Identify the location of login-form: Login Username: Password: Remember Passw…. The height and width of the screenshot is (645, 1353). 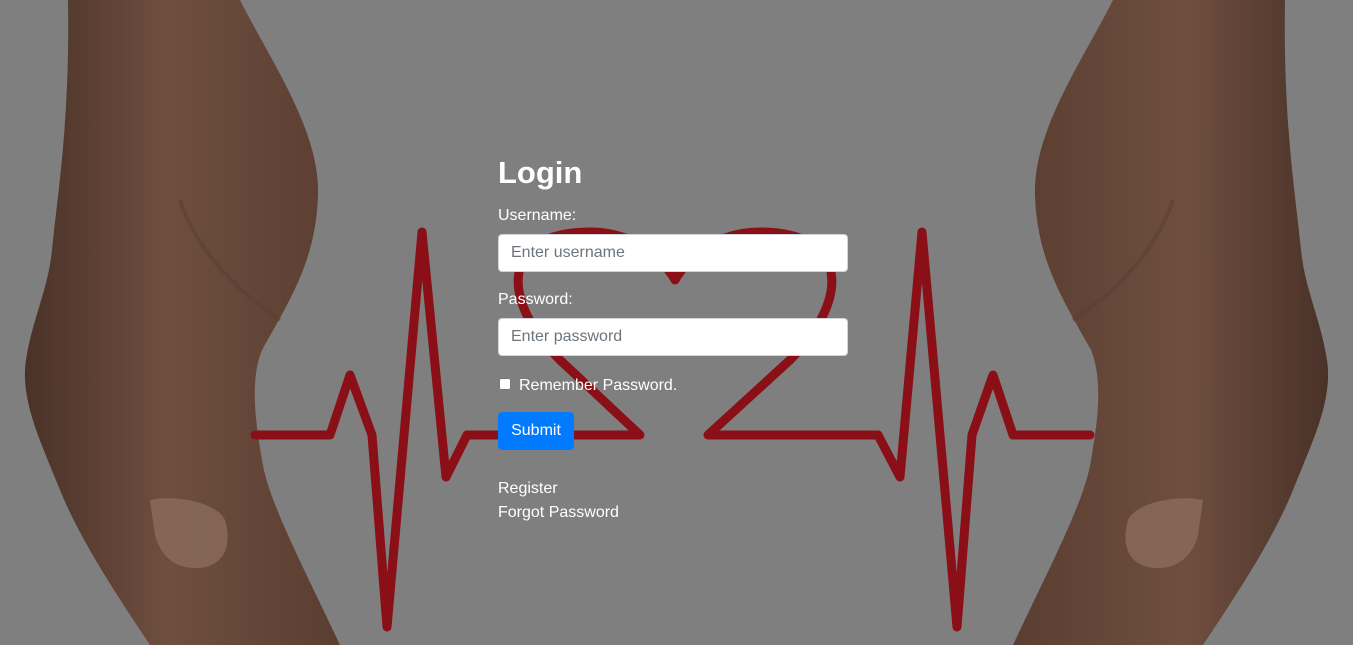
(673, 338).